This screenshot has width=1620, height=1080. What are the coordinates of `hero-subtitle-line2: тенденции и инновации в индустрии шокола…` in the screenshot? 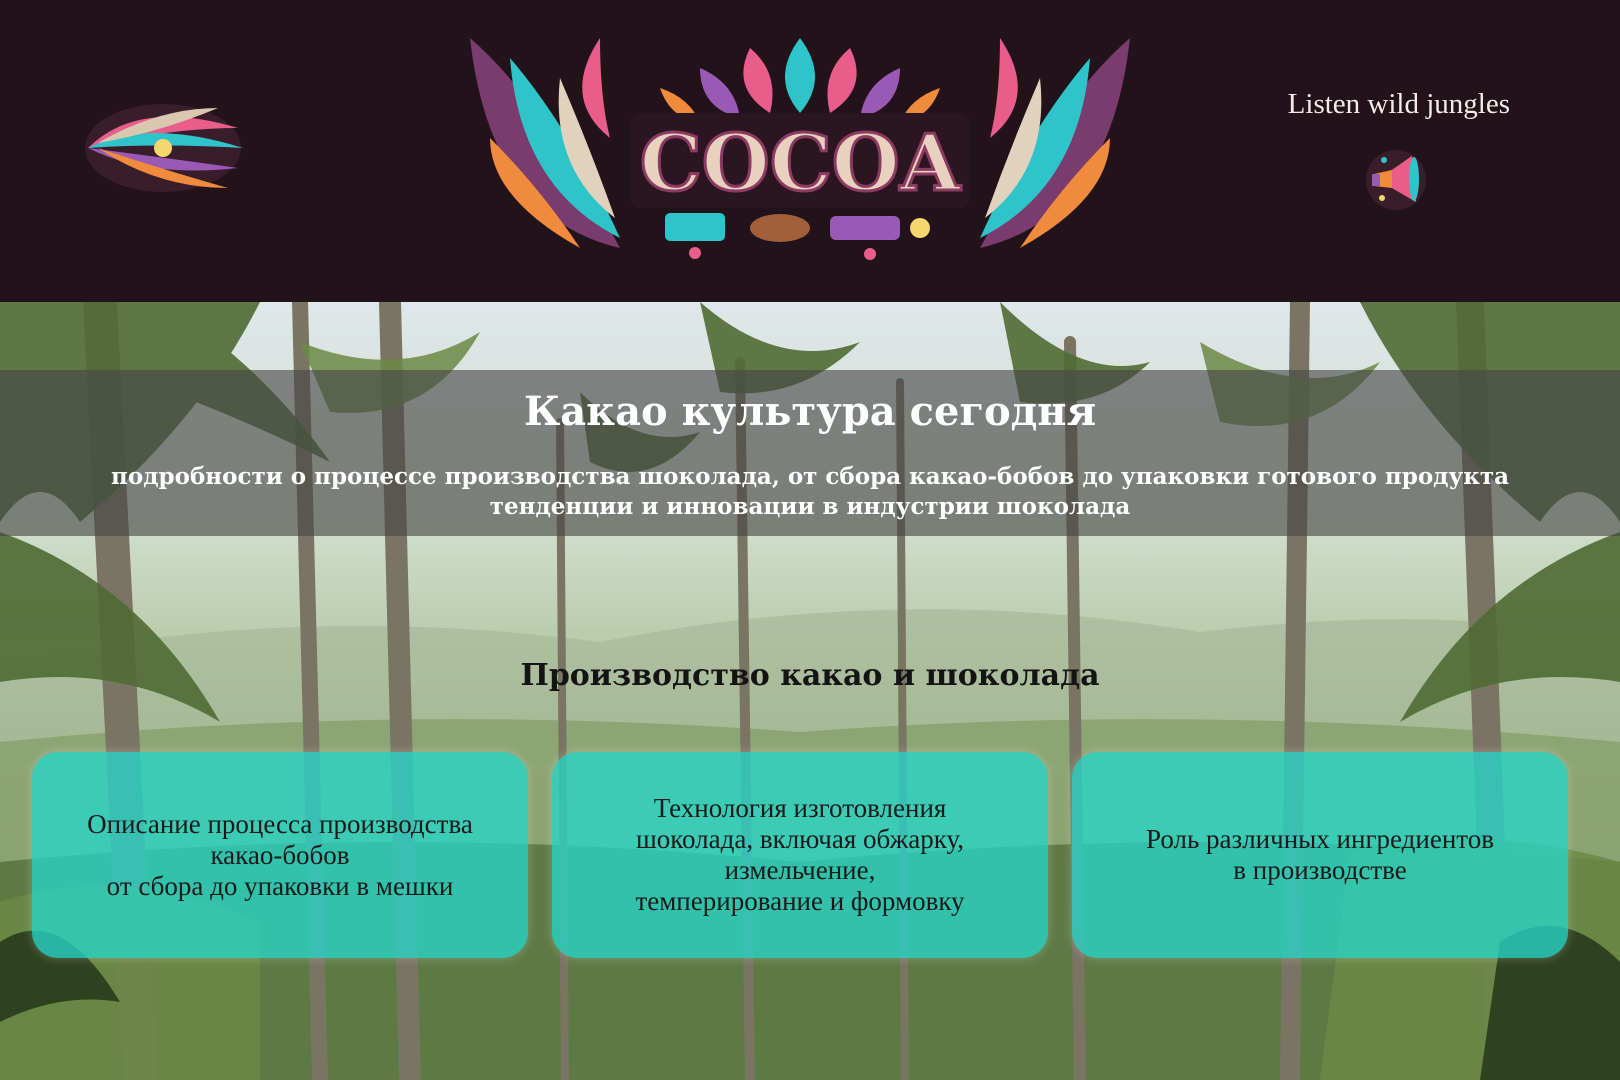 It's located at (810, 506).